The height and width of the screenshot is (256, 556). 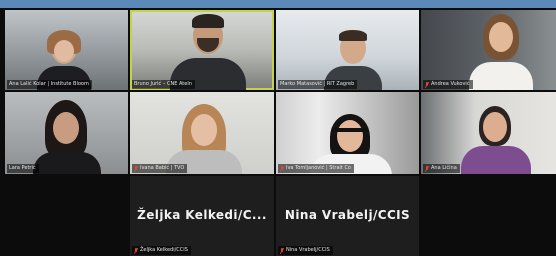 What do you see at coordinates (448, 84) in the screenshot?
I see `participant-name: Andrea Vuković` at bounding box center [448, 84].